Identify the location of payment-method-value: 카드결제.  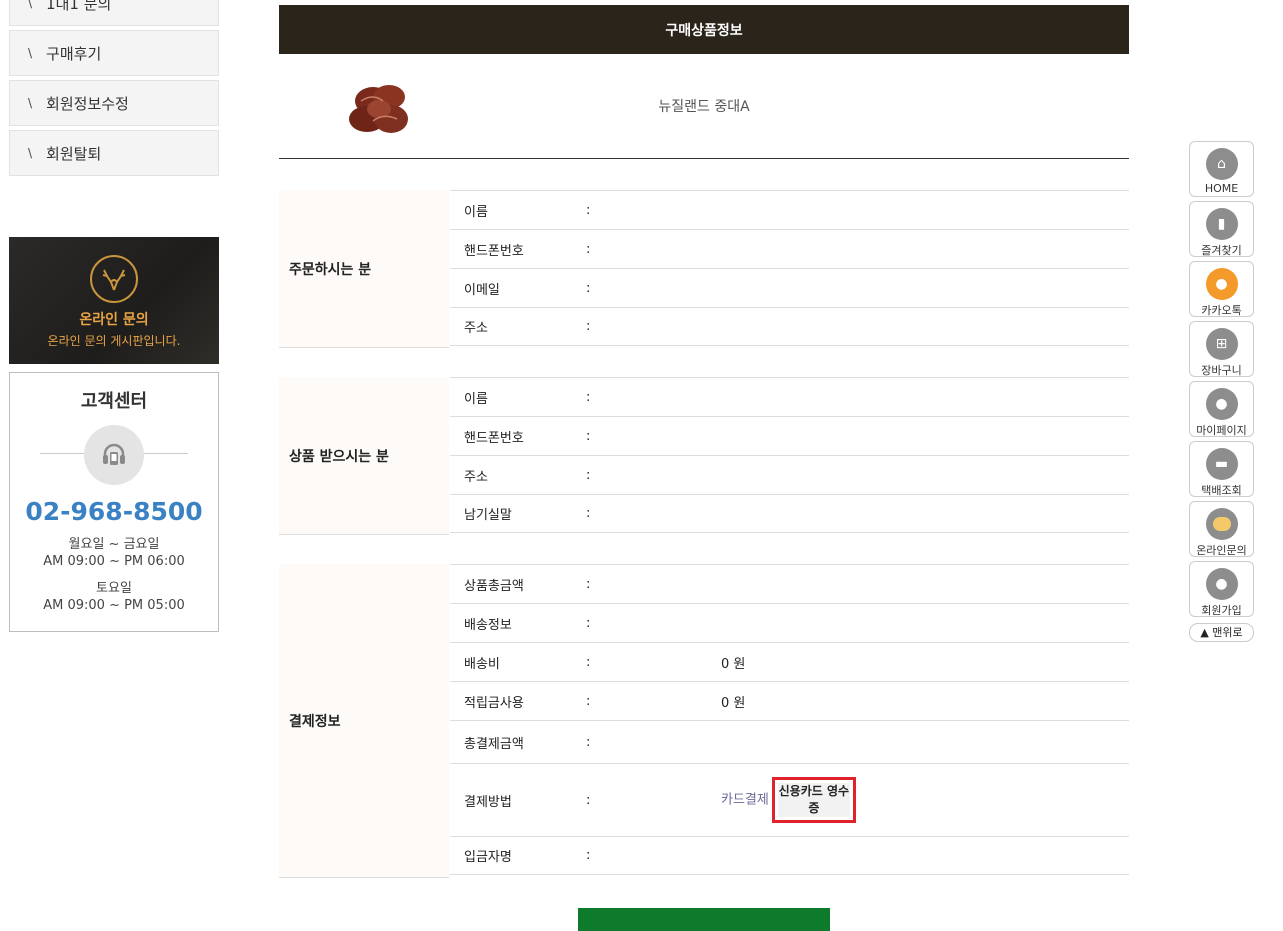
(745, 800).